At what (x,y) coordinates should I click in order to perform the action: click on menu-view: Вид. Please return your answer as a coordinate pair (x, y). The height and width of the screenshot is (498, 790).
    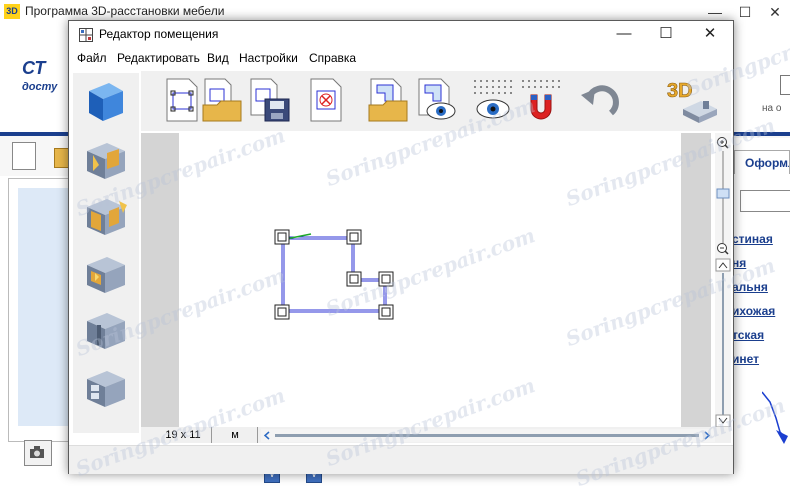
    Looking at the image, I should click on (218, 58).